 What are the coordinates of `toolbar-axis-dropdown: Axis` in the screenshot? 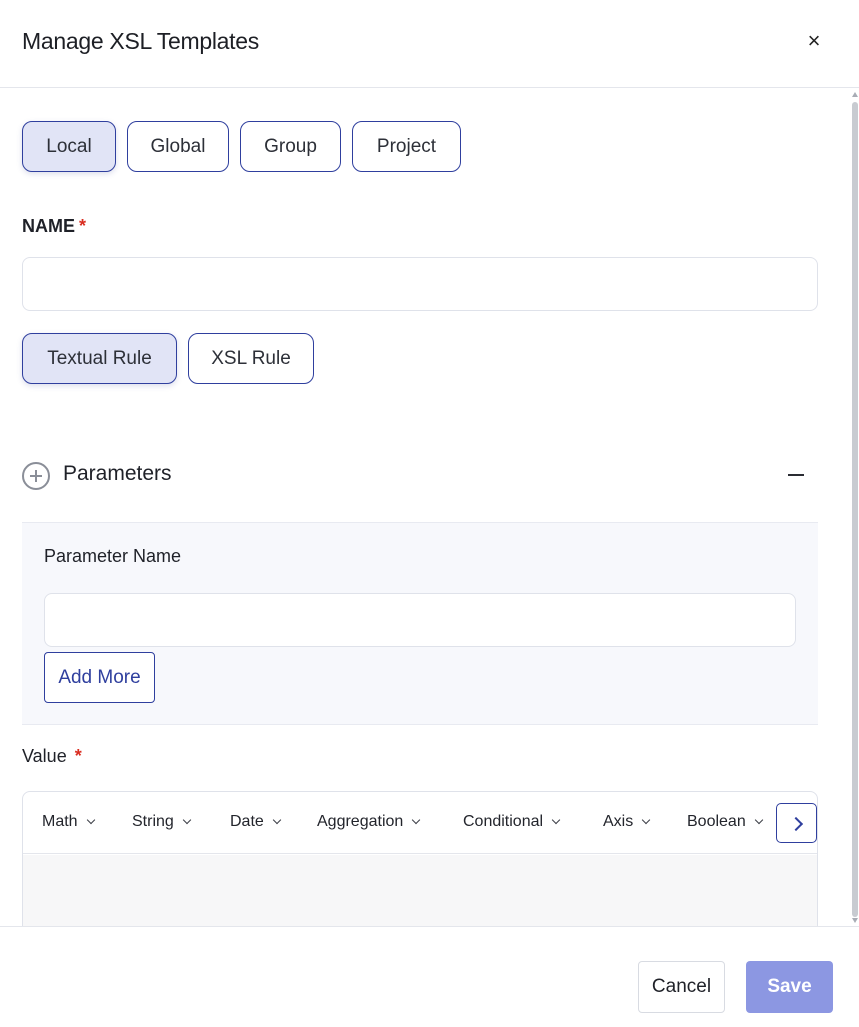 It's located at (627, 822).